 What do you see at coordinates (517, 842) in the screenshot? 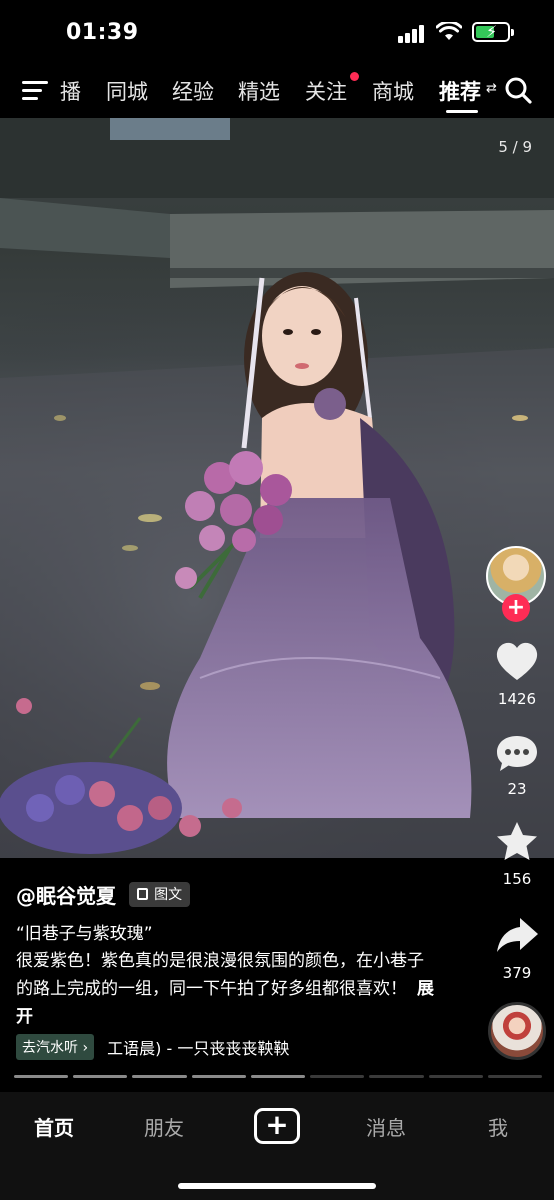
I see `favorite-star-icon` at bounding box center [517, 842].